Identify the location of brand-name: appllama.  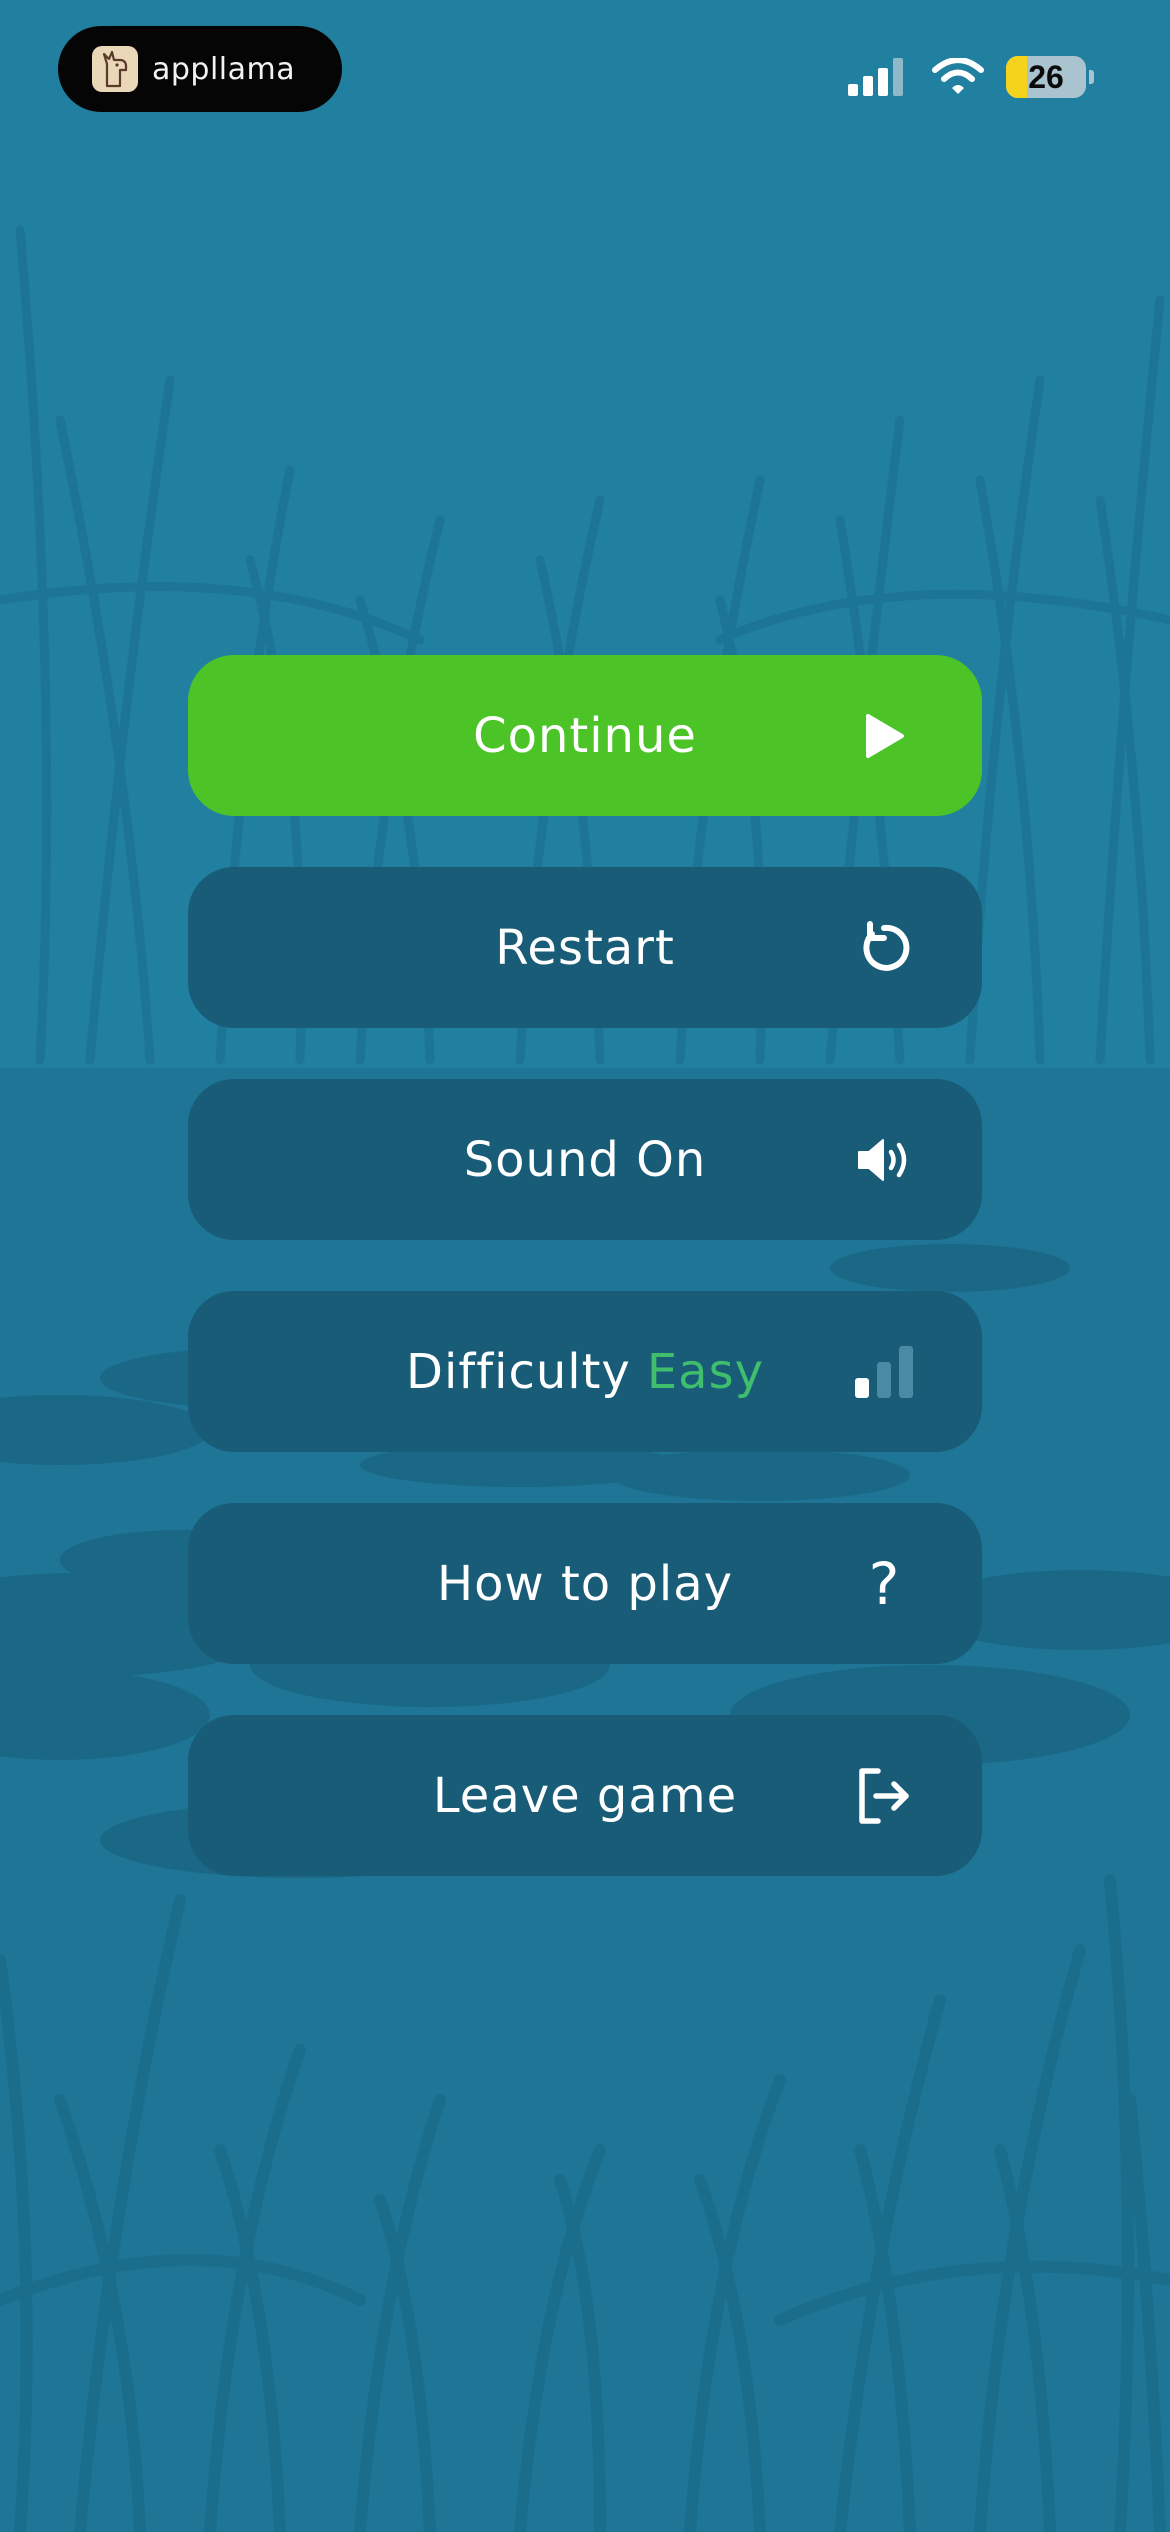
(224, 69).